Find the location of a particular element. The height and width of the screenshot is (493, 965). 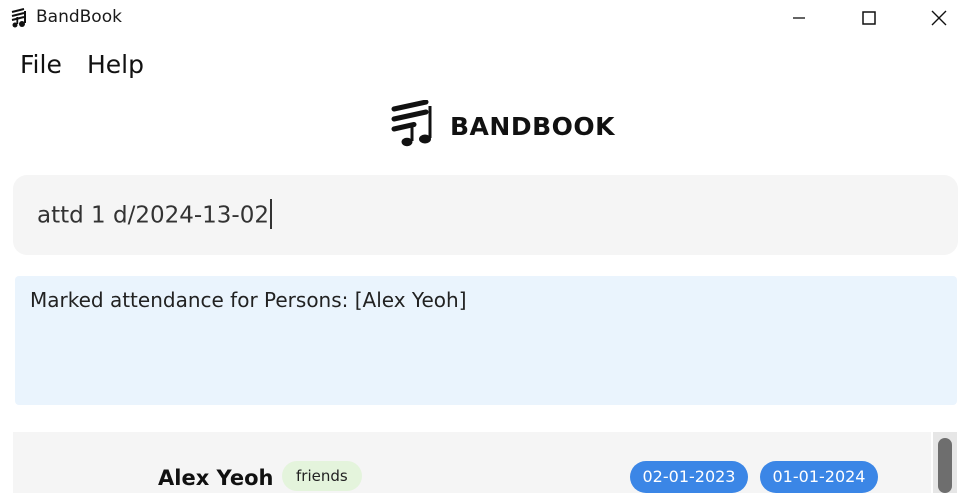

bandbook-app-icon is located at coordinates (20, 18).